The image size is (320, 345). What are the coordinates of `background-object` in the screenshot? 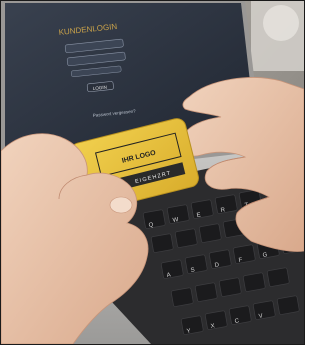 It's located at (281, 23).